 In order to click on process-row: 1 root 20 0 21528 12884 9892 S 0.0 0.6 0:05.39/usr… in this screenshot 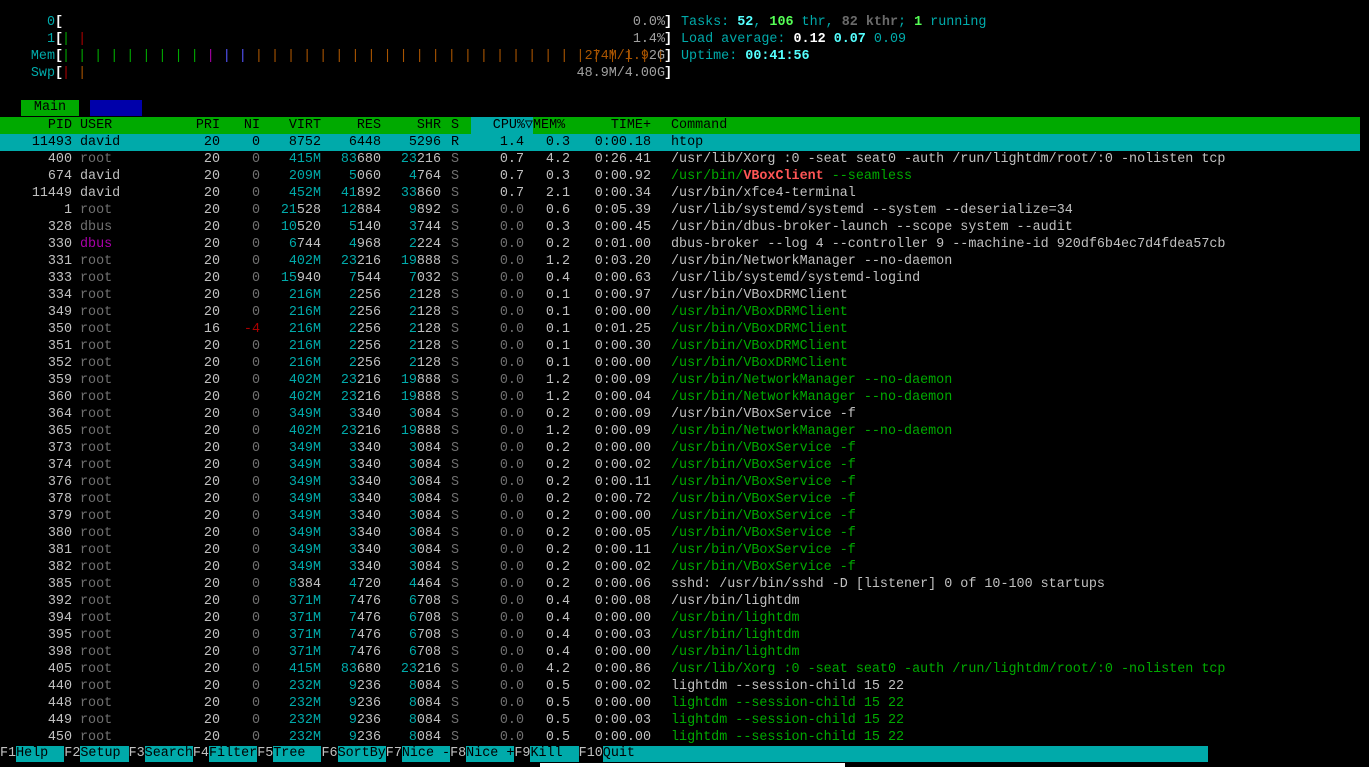, I will do `click(680, 210)`.